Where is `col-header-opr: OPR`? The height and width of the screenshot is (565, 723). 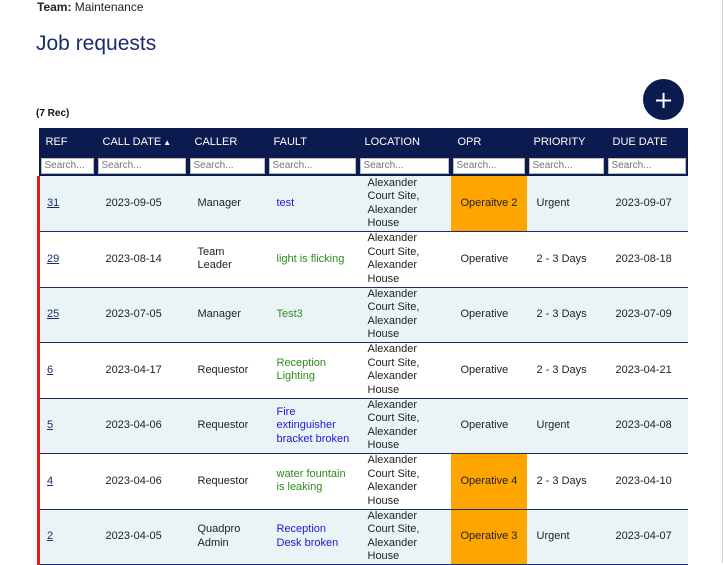 col-header-opr: OPR is located at coordinates (488, 141).